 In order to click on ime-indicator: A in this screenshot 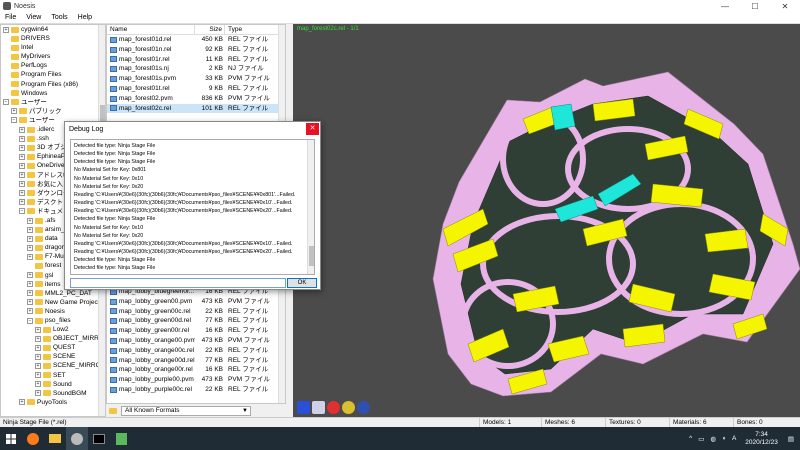, I will do `click(734, 438)`.